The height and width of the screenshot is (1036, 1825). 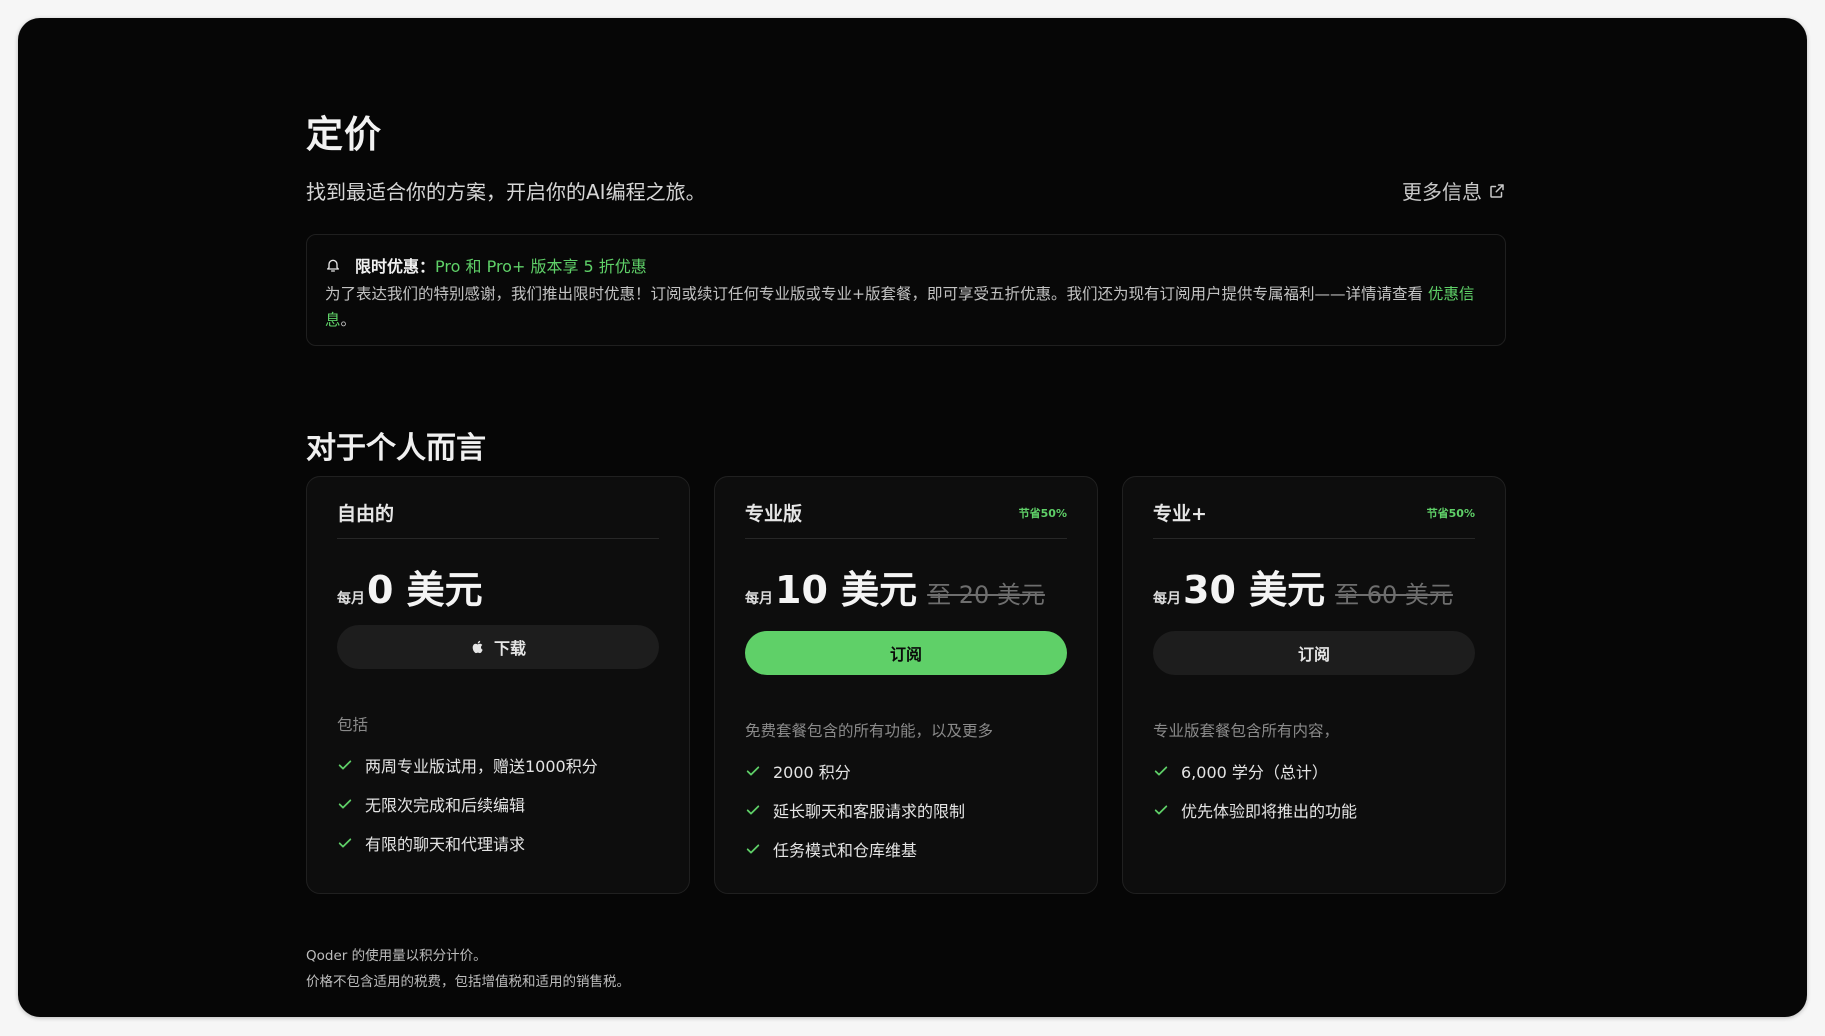 I want to click on feature-item: 任务模式和仓库维基, so click(x=906, y=848).